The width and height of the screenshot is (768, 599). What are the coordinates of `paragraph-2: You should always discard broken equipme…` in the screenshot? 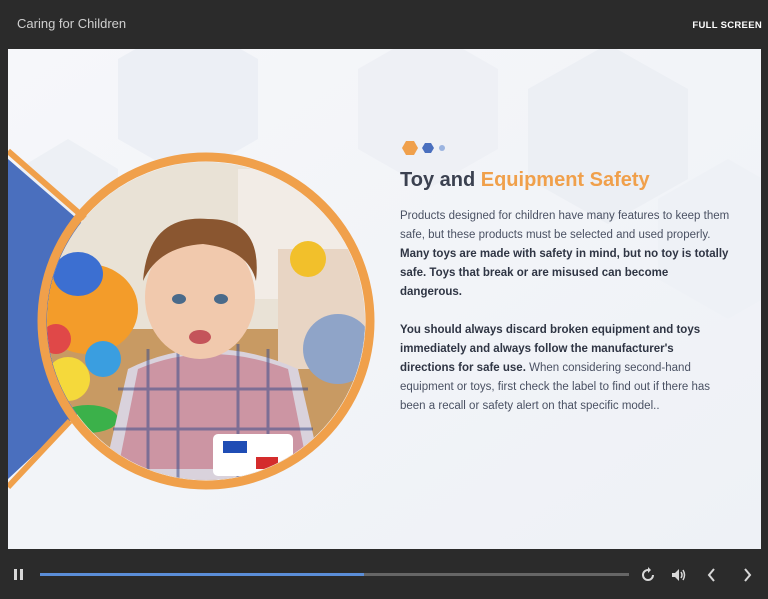 It's located at (565, 368).